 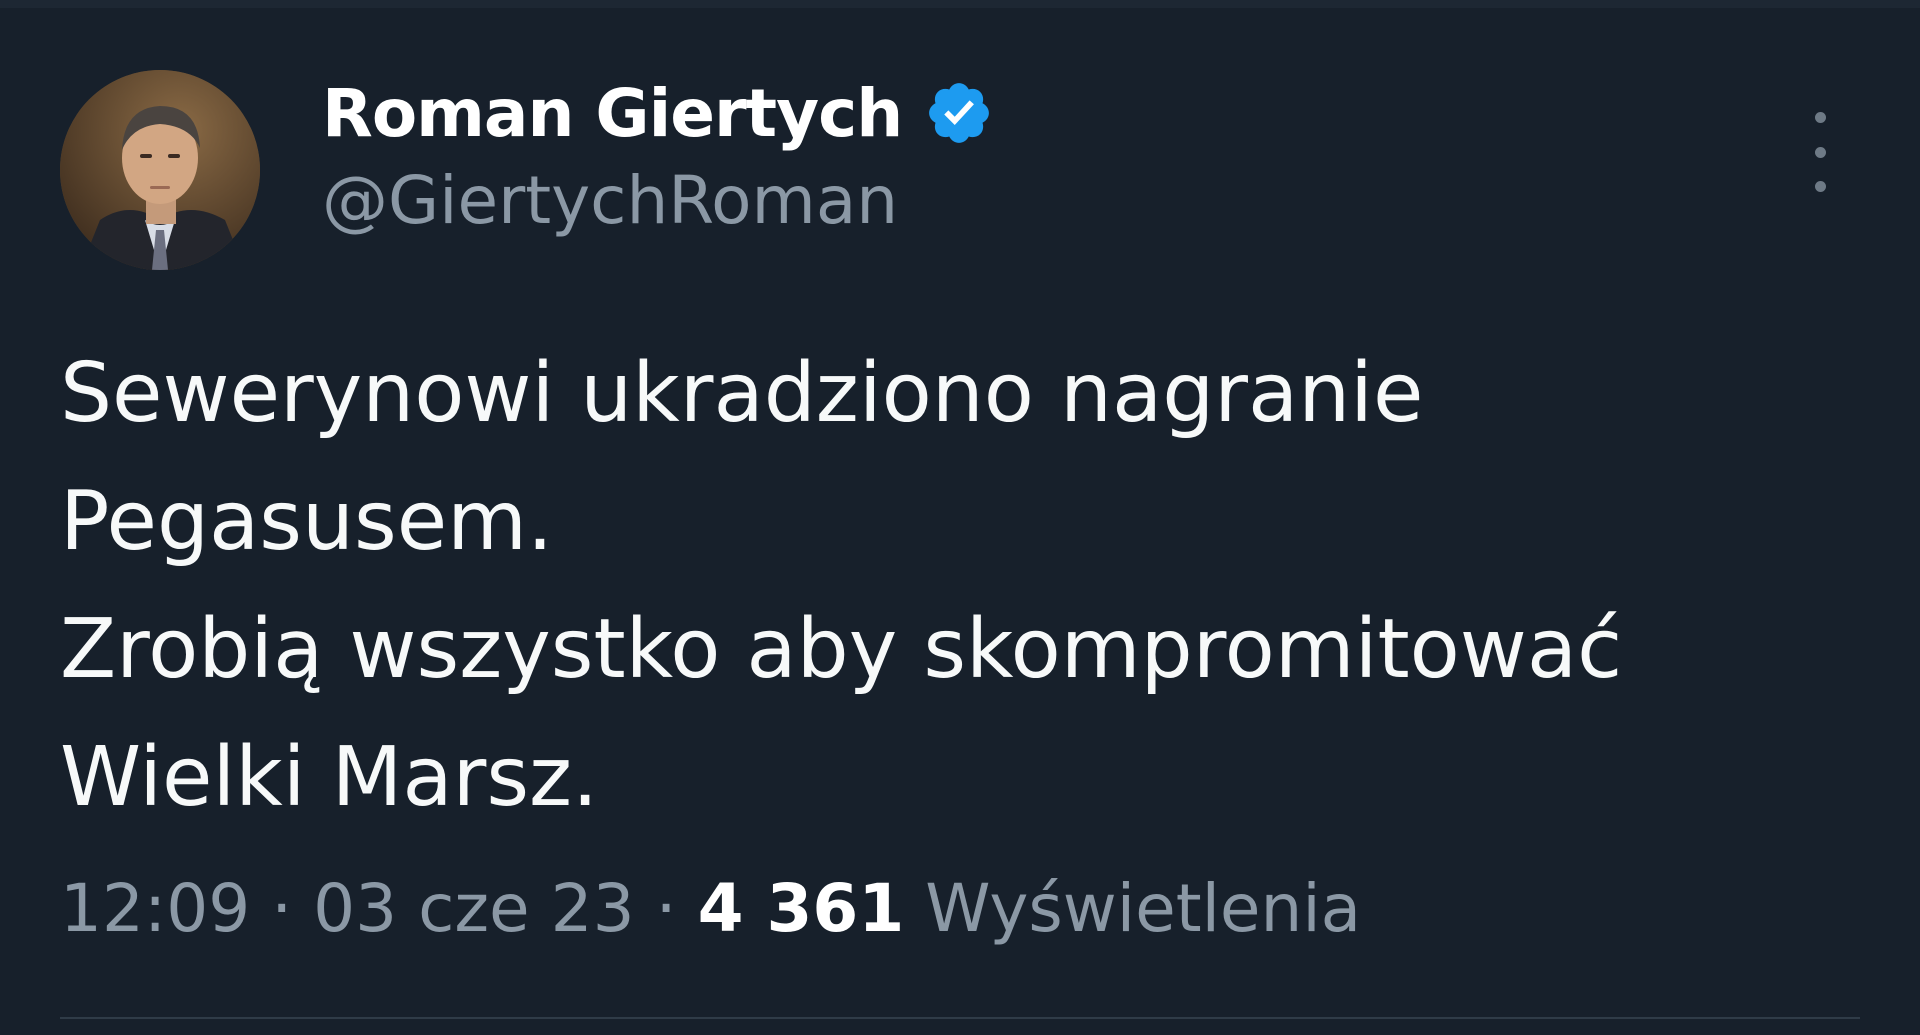 I want to click on views-count: 4 361, so click(x=801, y=908).